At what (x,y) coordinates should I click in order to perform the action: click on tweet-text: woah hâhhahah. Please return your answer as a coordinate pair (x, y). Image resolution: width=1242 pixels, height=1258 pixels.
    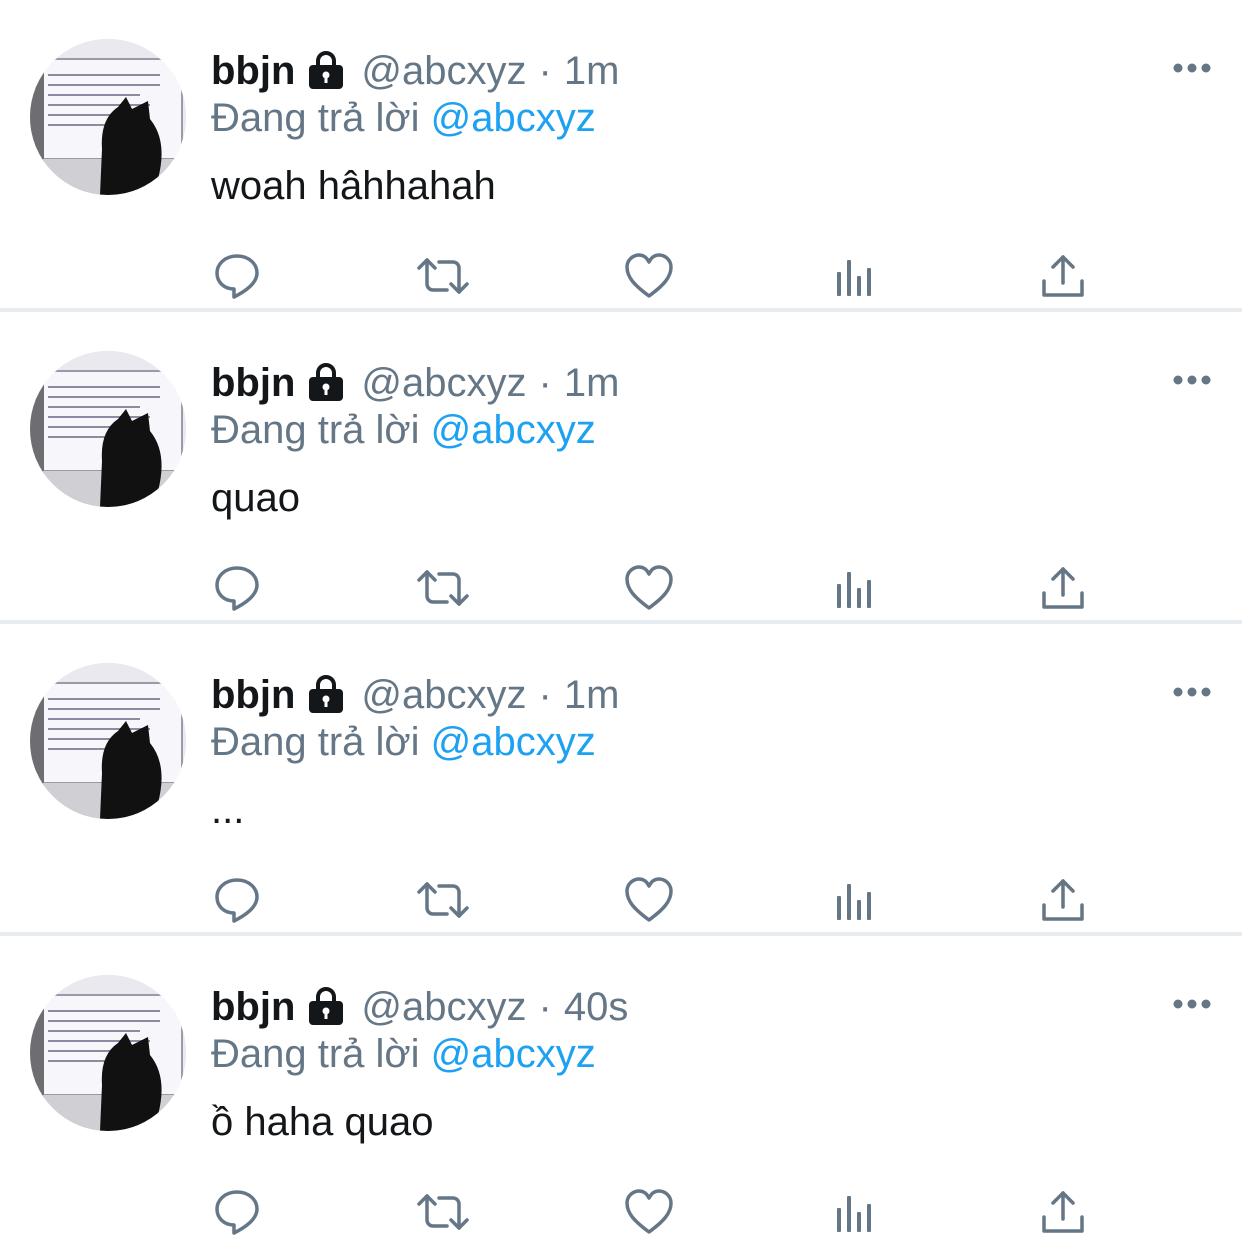
    Looking at the image, I should click on (353, 186).